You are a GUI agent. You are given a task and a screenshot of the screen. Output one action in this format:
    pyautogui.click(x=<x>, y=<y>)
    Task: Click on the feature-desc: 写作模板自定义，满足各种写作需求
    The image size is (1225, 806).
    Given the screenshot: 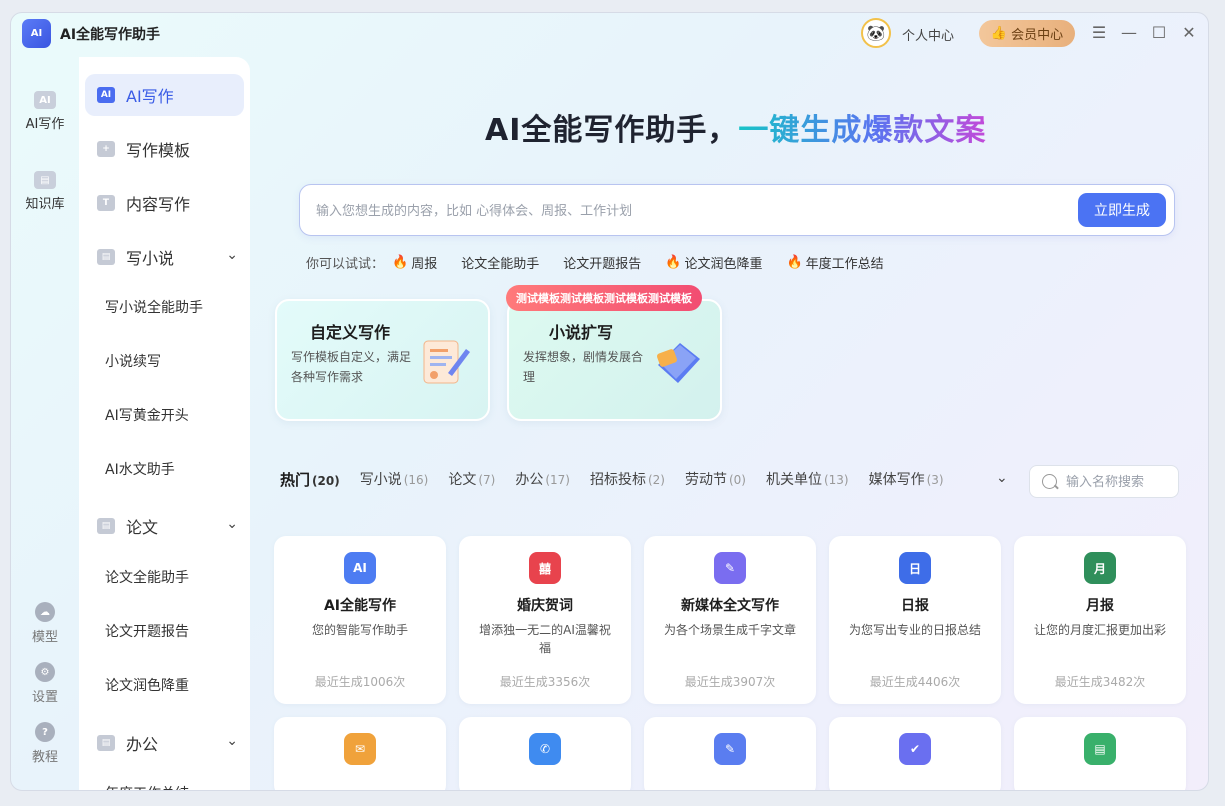 What is the action you would take?
    pyautogui.click(x=351, y=367)
    